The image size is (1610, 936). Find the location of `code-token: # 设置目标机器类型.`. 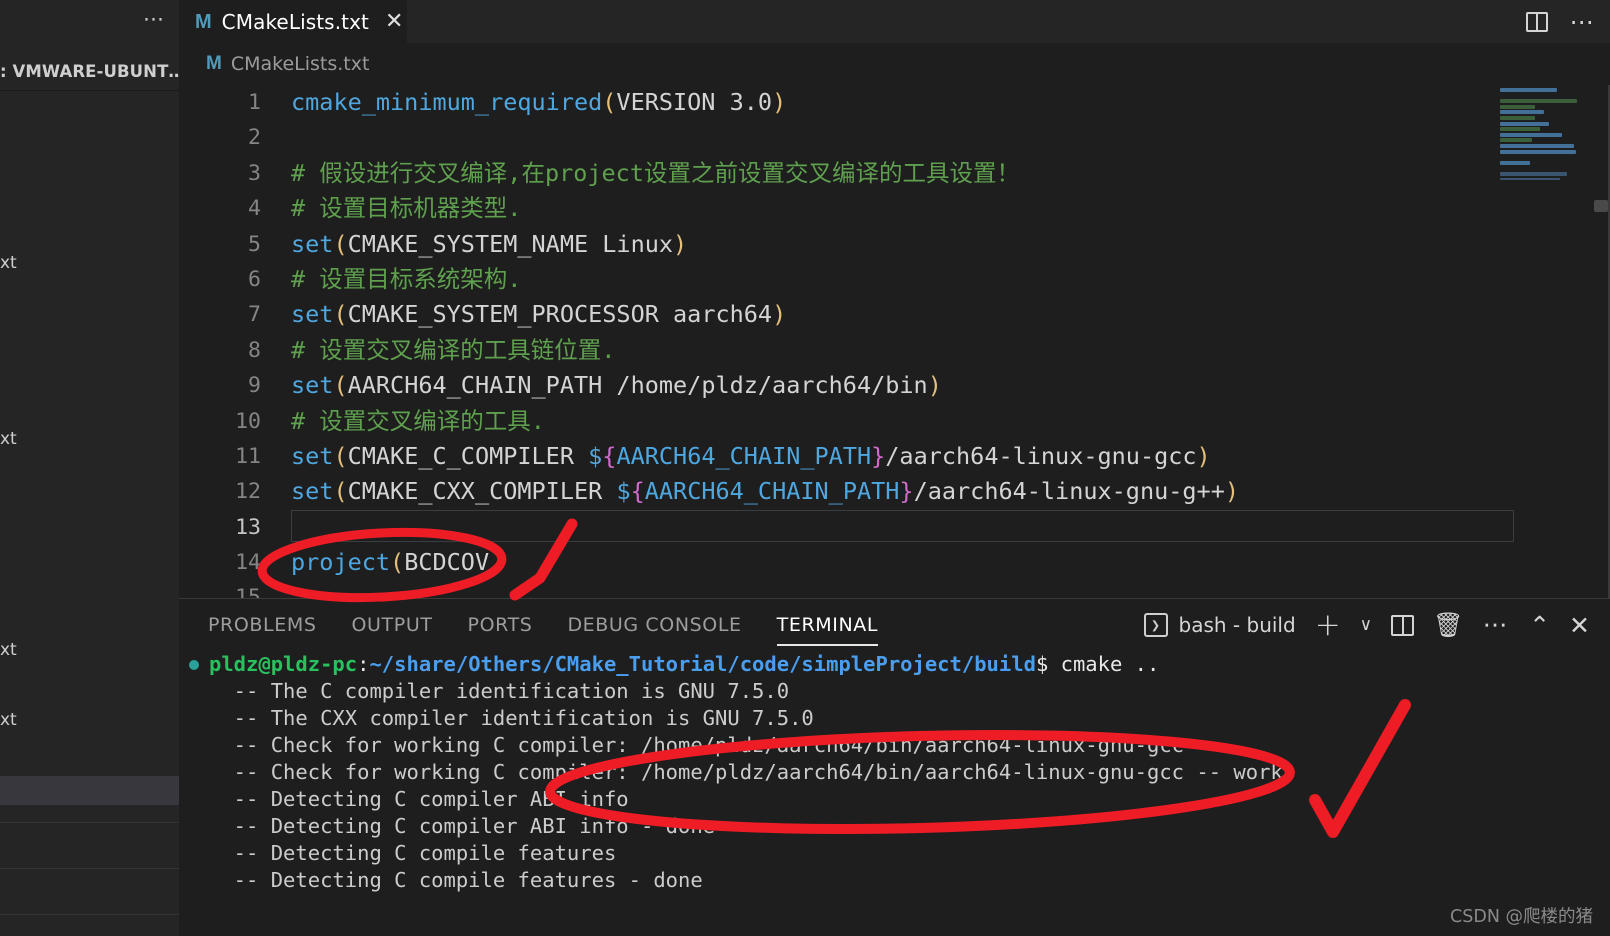

code-token: # 设置目标机器类型. is located at coordinates (406, 208).